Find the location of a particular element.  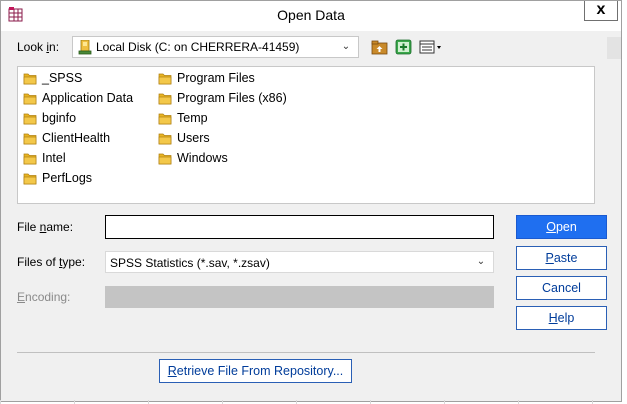

files-of-type-combo: SPSS Statistics (*.sav, *.zsav) ⌄ is located at coordinates (299, 262).